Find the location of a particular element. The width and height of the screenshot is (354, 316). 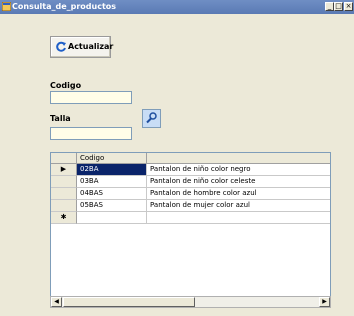

cell-codigo: 03BA is located at coordinates (112, 182).